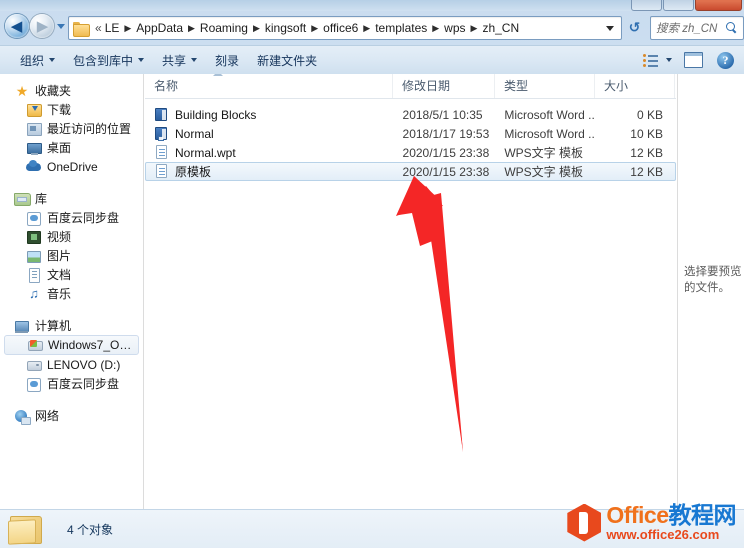  Describe the element at coordinates (32, 60) in the screenshot. I see `organize-label: 组织` at that location.